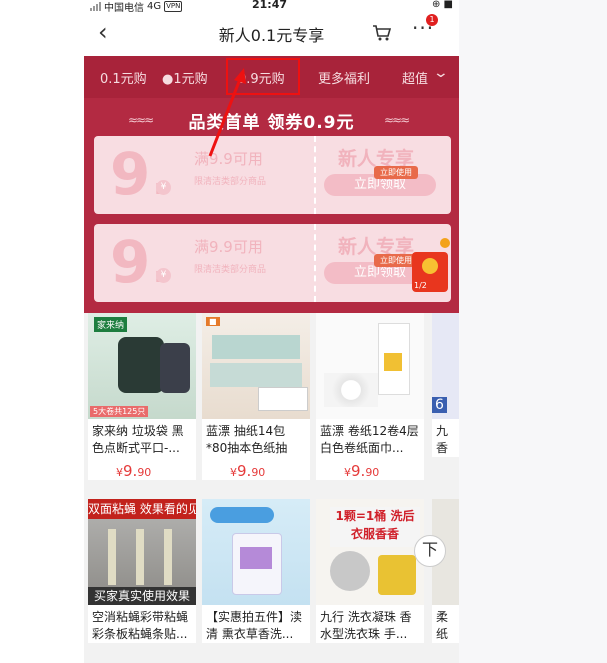 This screenshot has height=663, width=607. What do you see at coordinates (227, 112) in the screenshot?
I see `annotation-arrow` at bounding box center [227, 112].